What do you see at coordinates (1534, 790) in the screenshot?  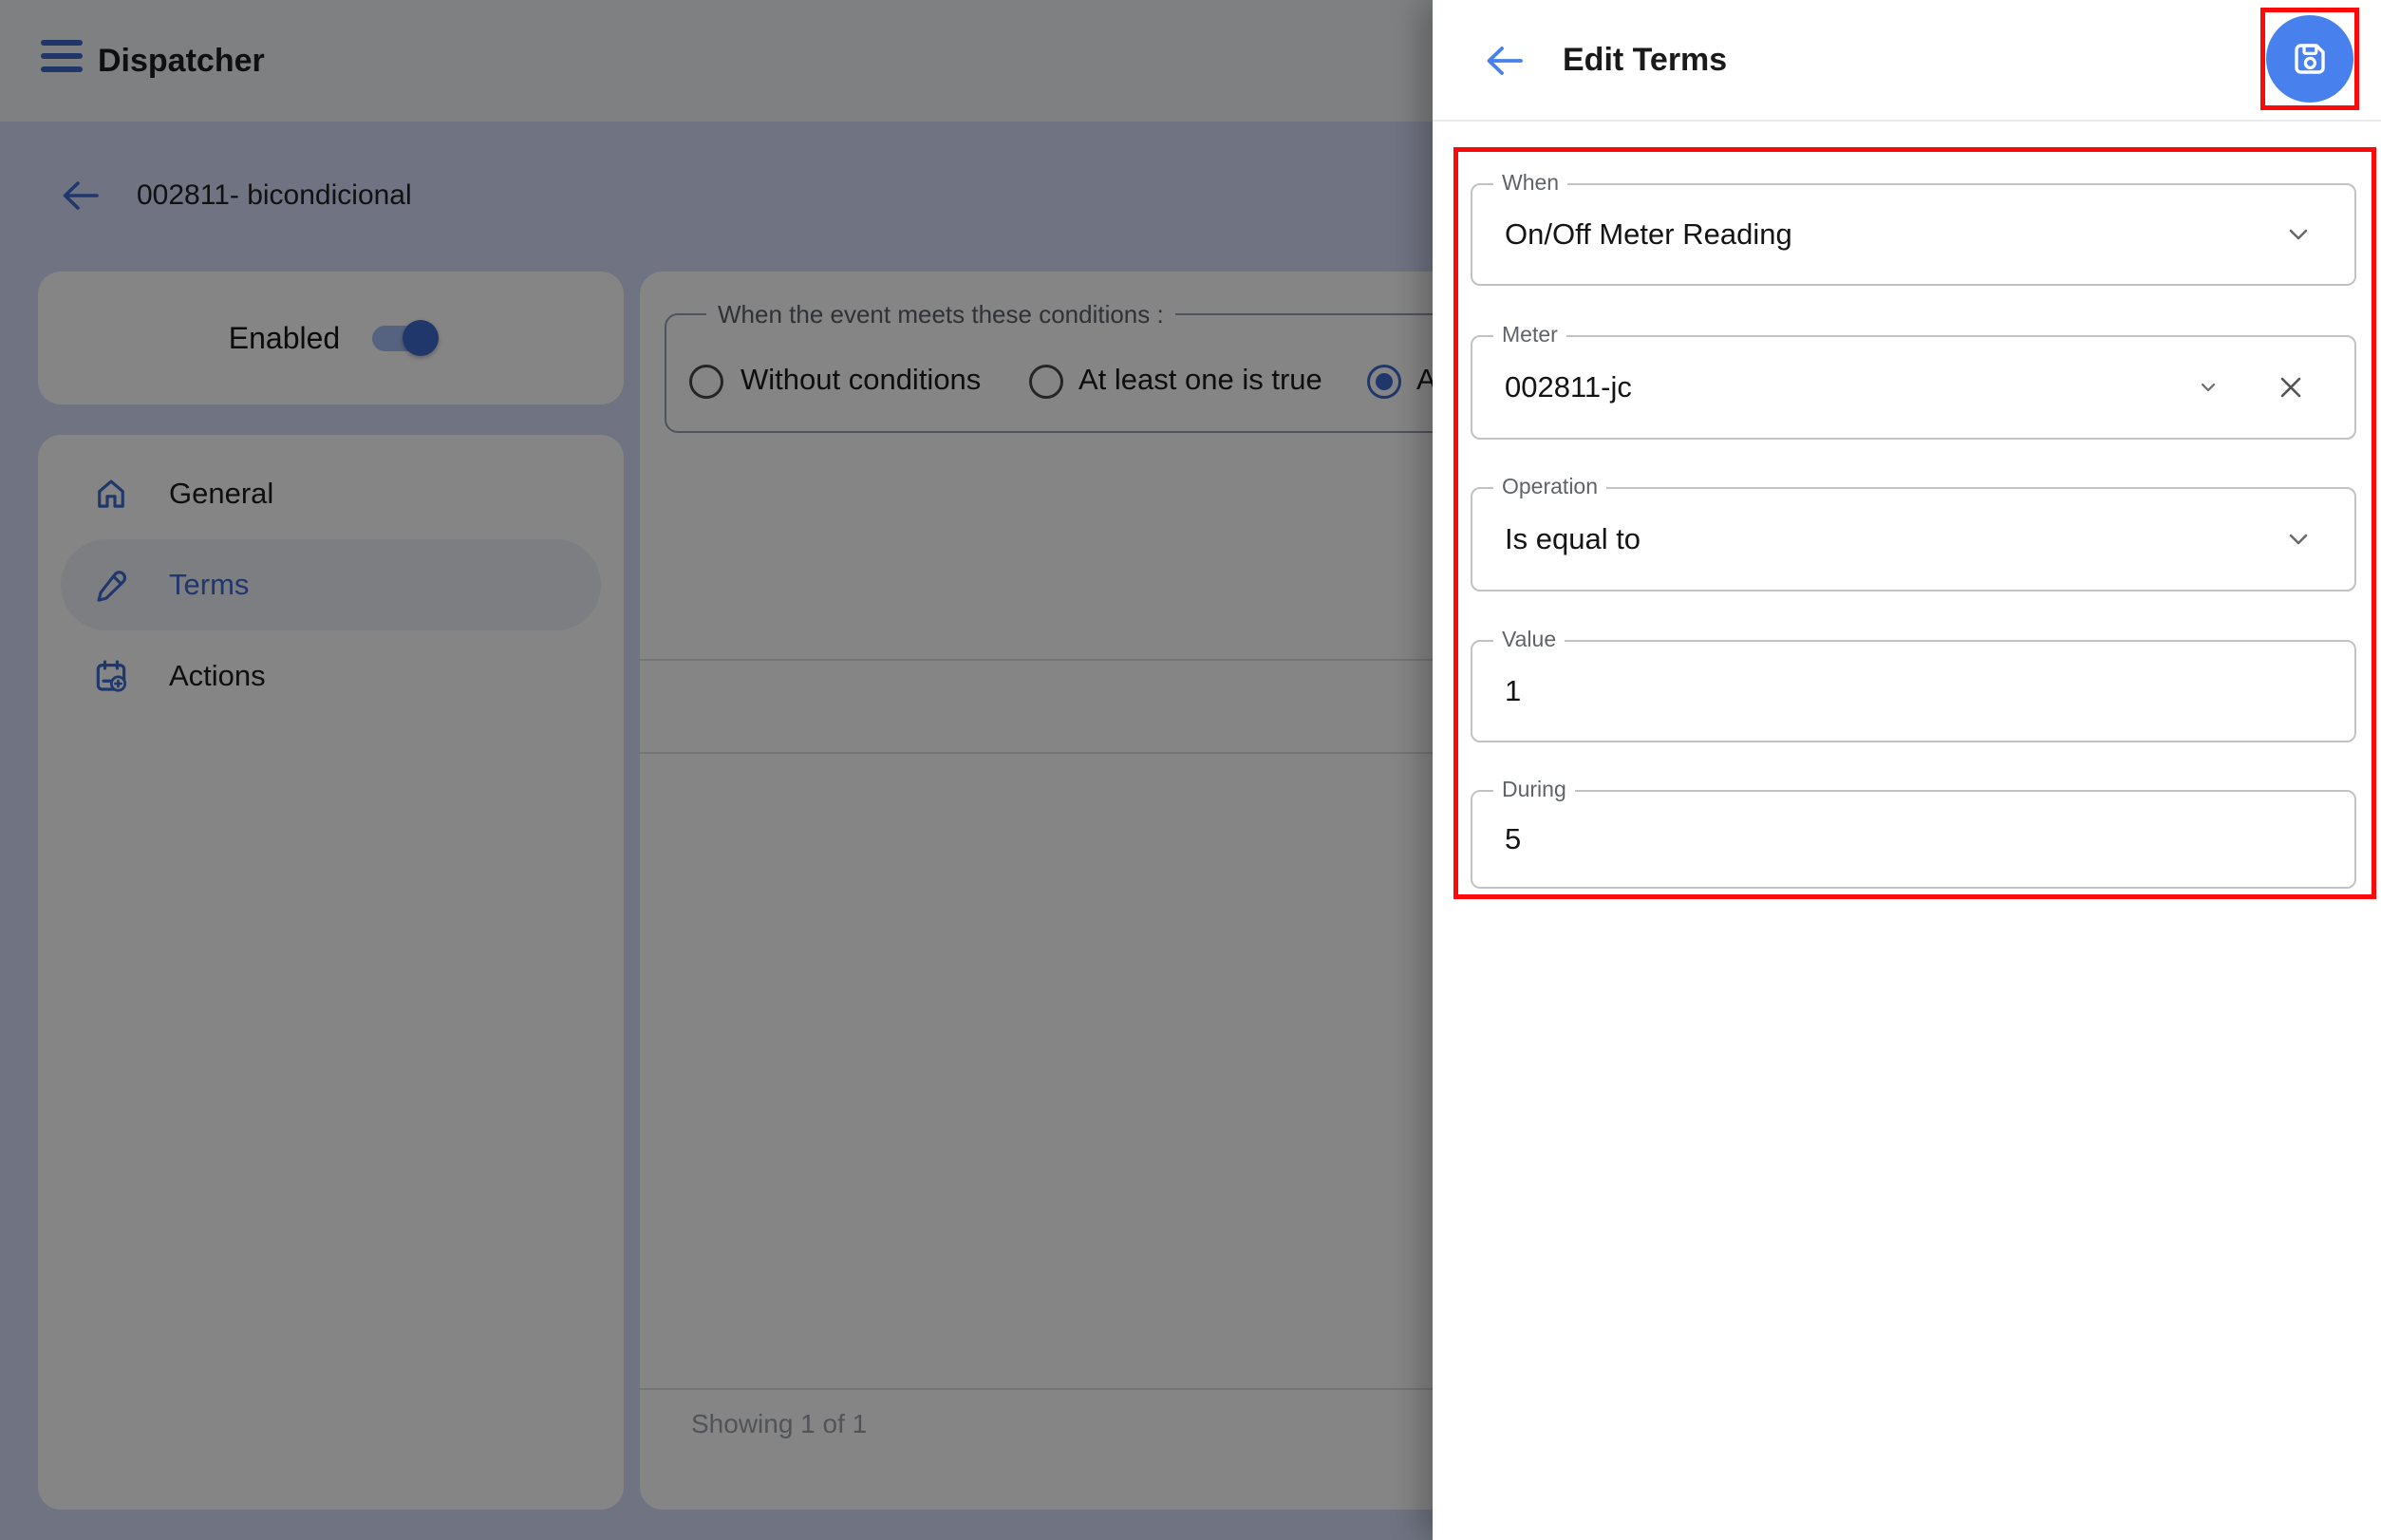 I see `field-label: During` at bounding box center [1534, 790].